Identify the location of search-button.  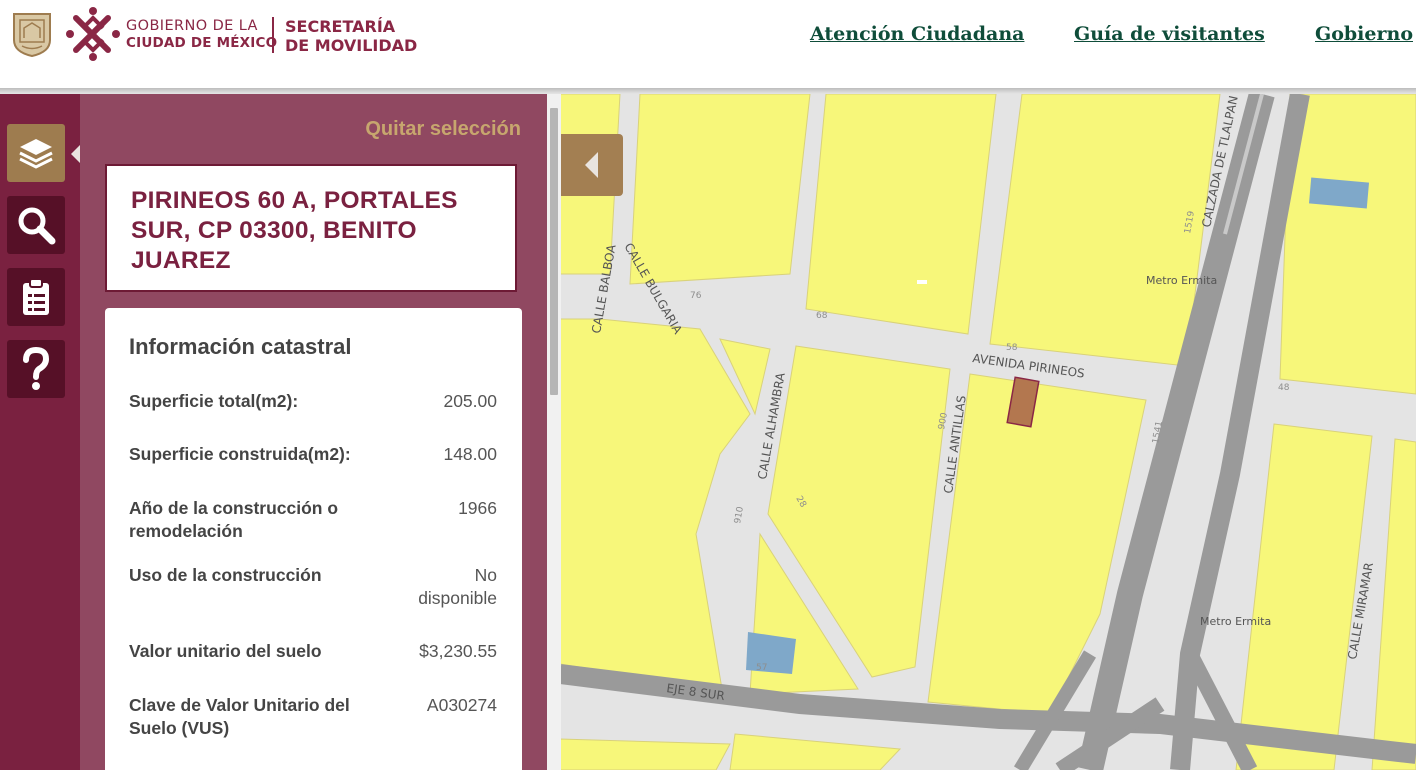
(36, 225).